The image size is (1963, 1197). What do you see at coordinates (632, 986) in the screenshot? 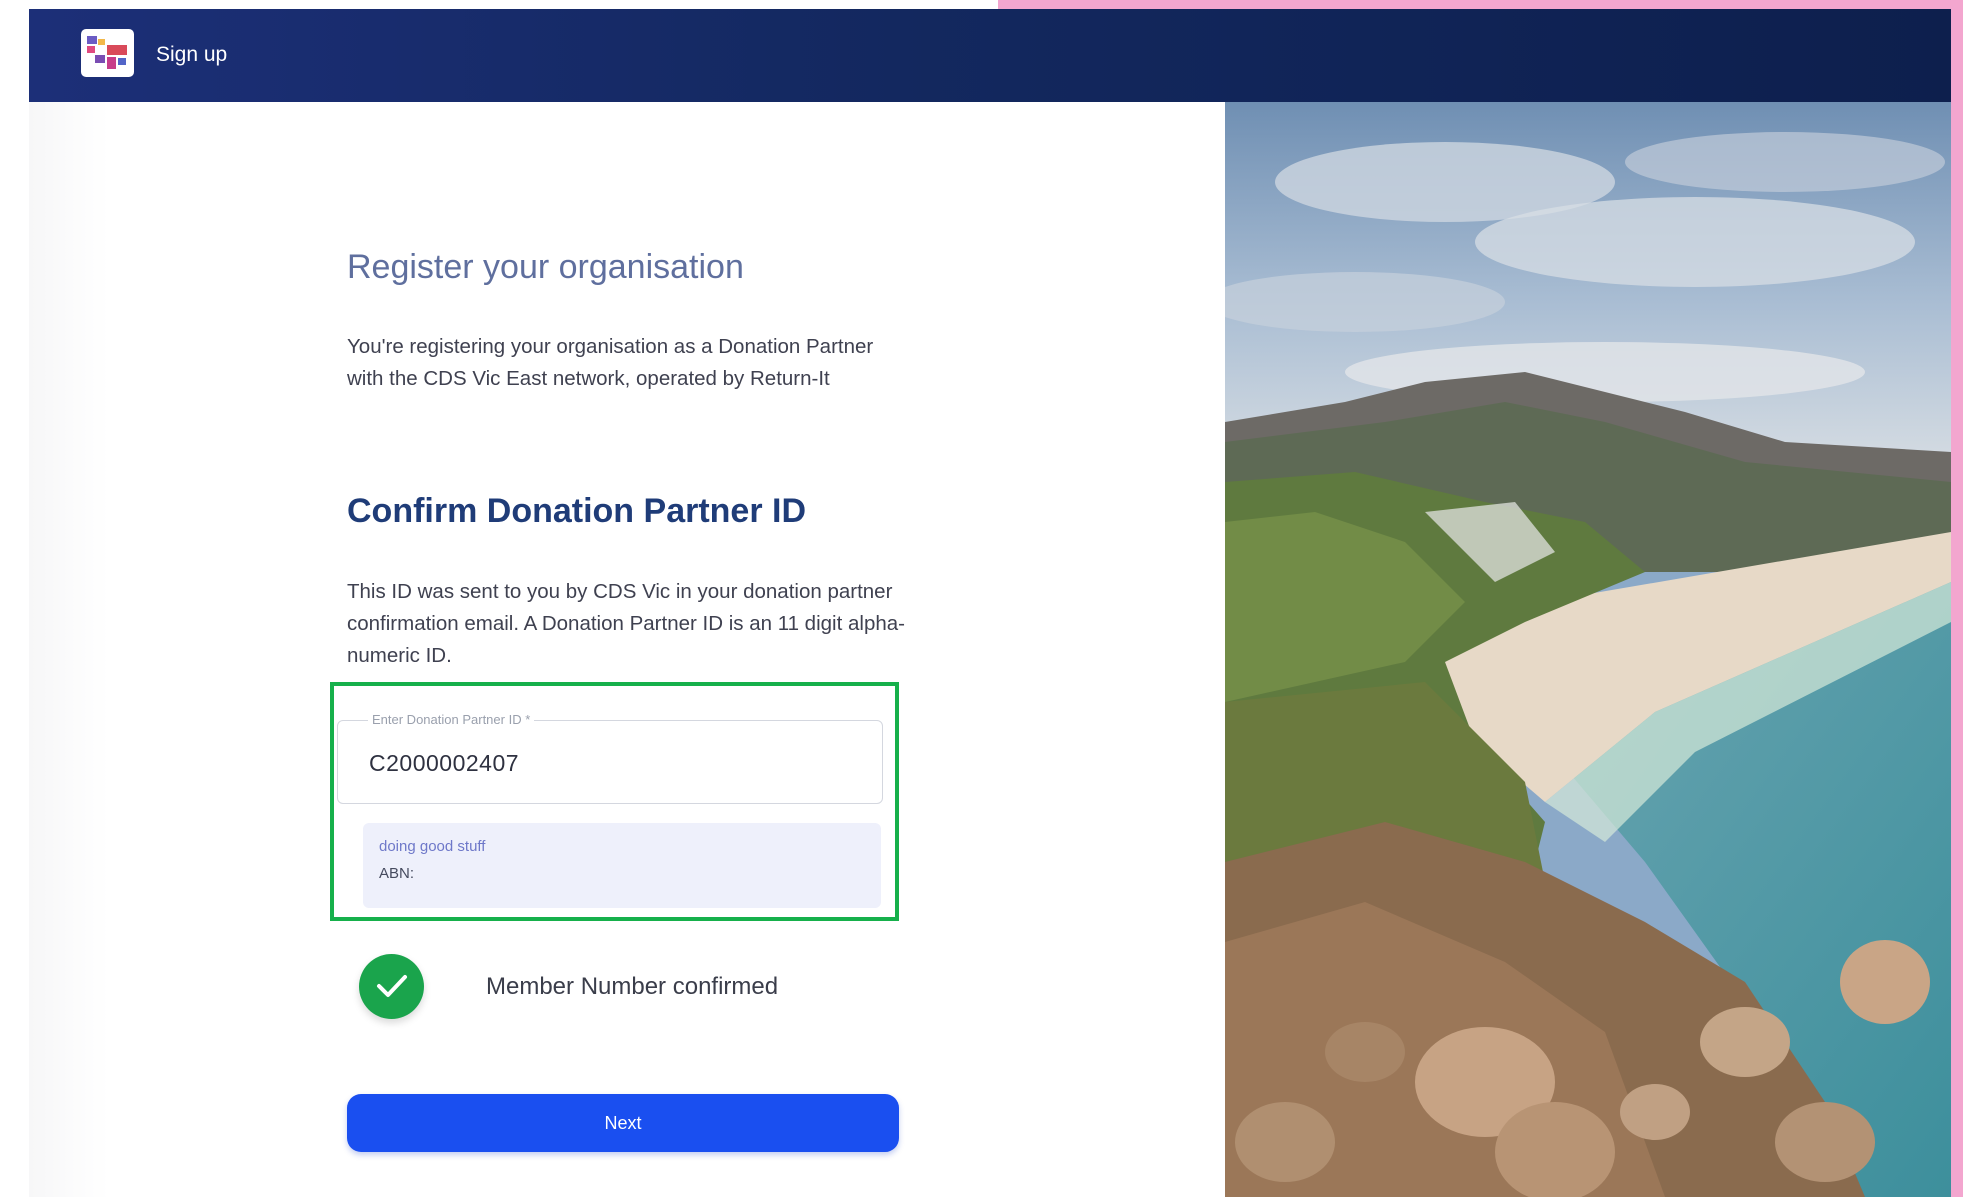
I see `member-confirmed-text: Member Number confirmed` at bounding box center [632, 986].